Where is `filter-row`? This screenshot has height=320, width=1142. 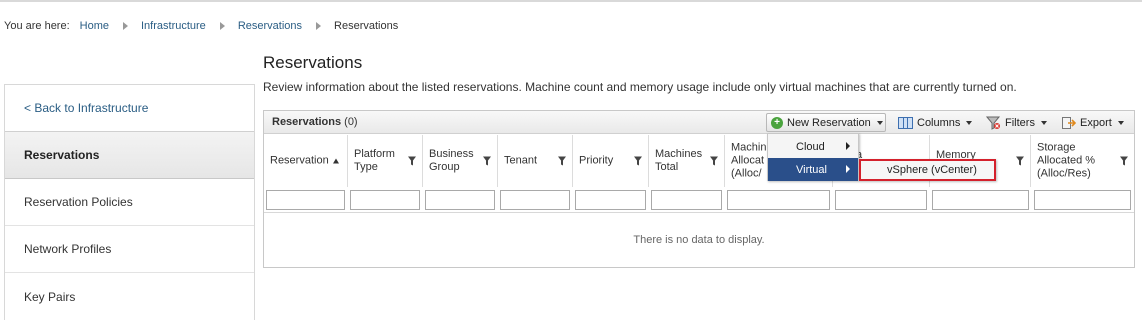 filter-row is located at coordinates (699, 200).